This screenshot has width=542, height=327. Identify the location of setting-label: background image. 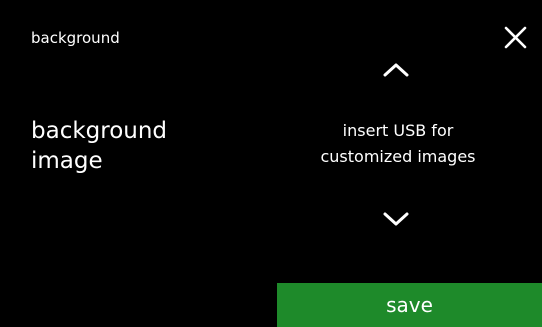
(146, 146).